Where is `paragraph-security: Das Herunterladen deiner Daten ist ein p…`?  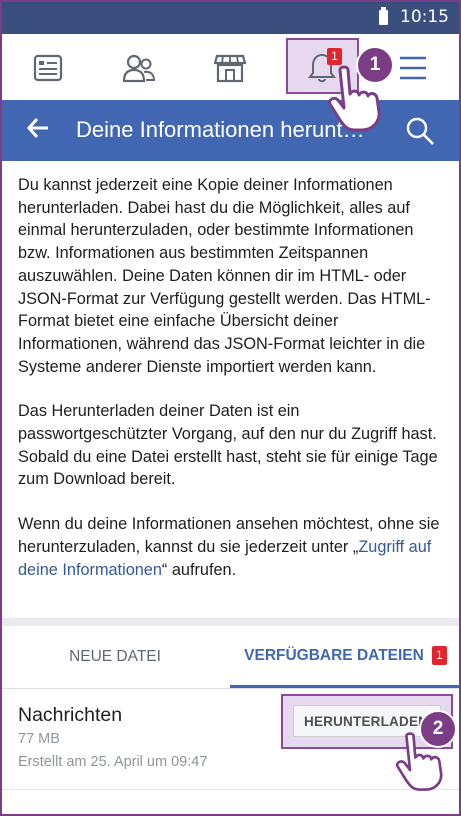
paragraph-security: Das Herunterladen deiner Daten ist ein p… is located at coordinates (228, 445).